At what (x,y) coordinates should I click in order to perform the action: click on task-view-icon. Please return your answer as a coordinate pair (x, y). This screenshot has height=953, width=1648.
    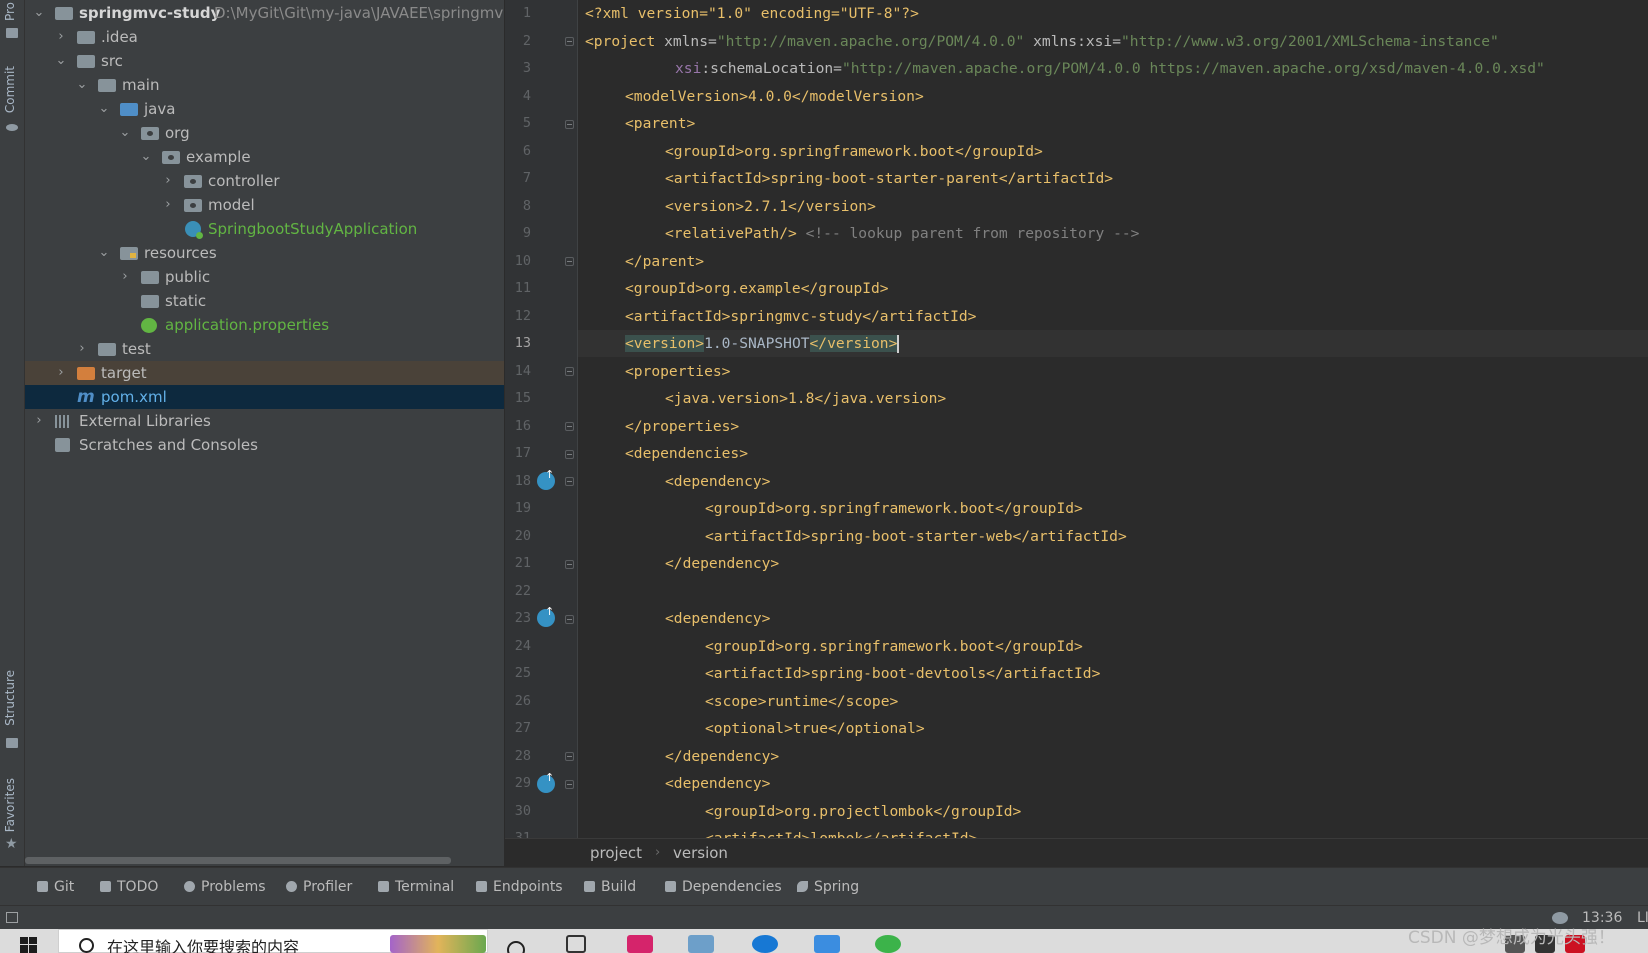
    Looking at the image, I should click on (576, 944).